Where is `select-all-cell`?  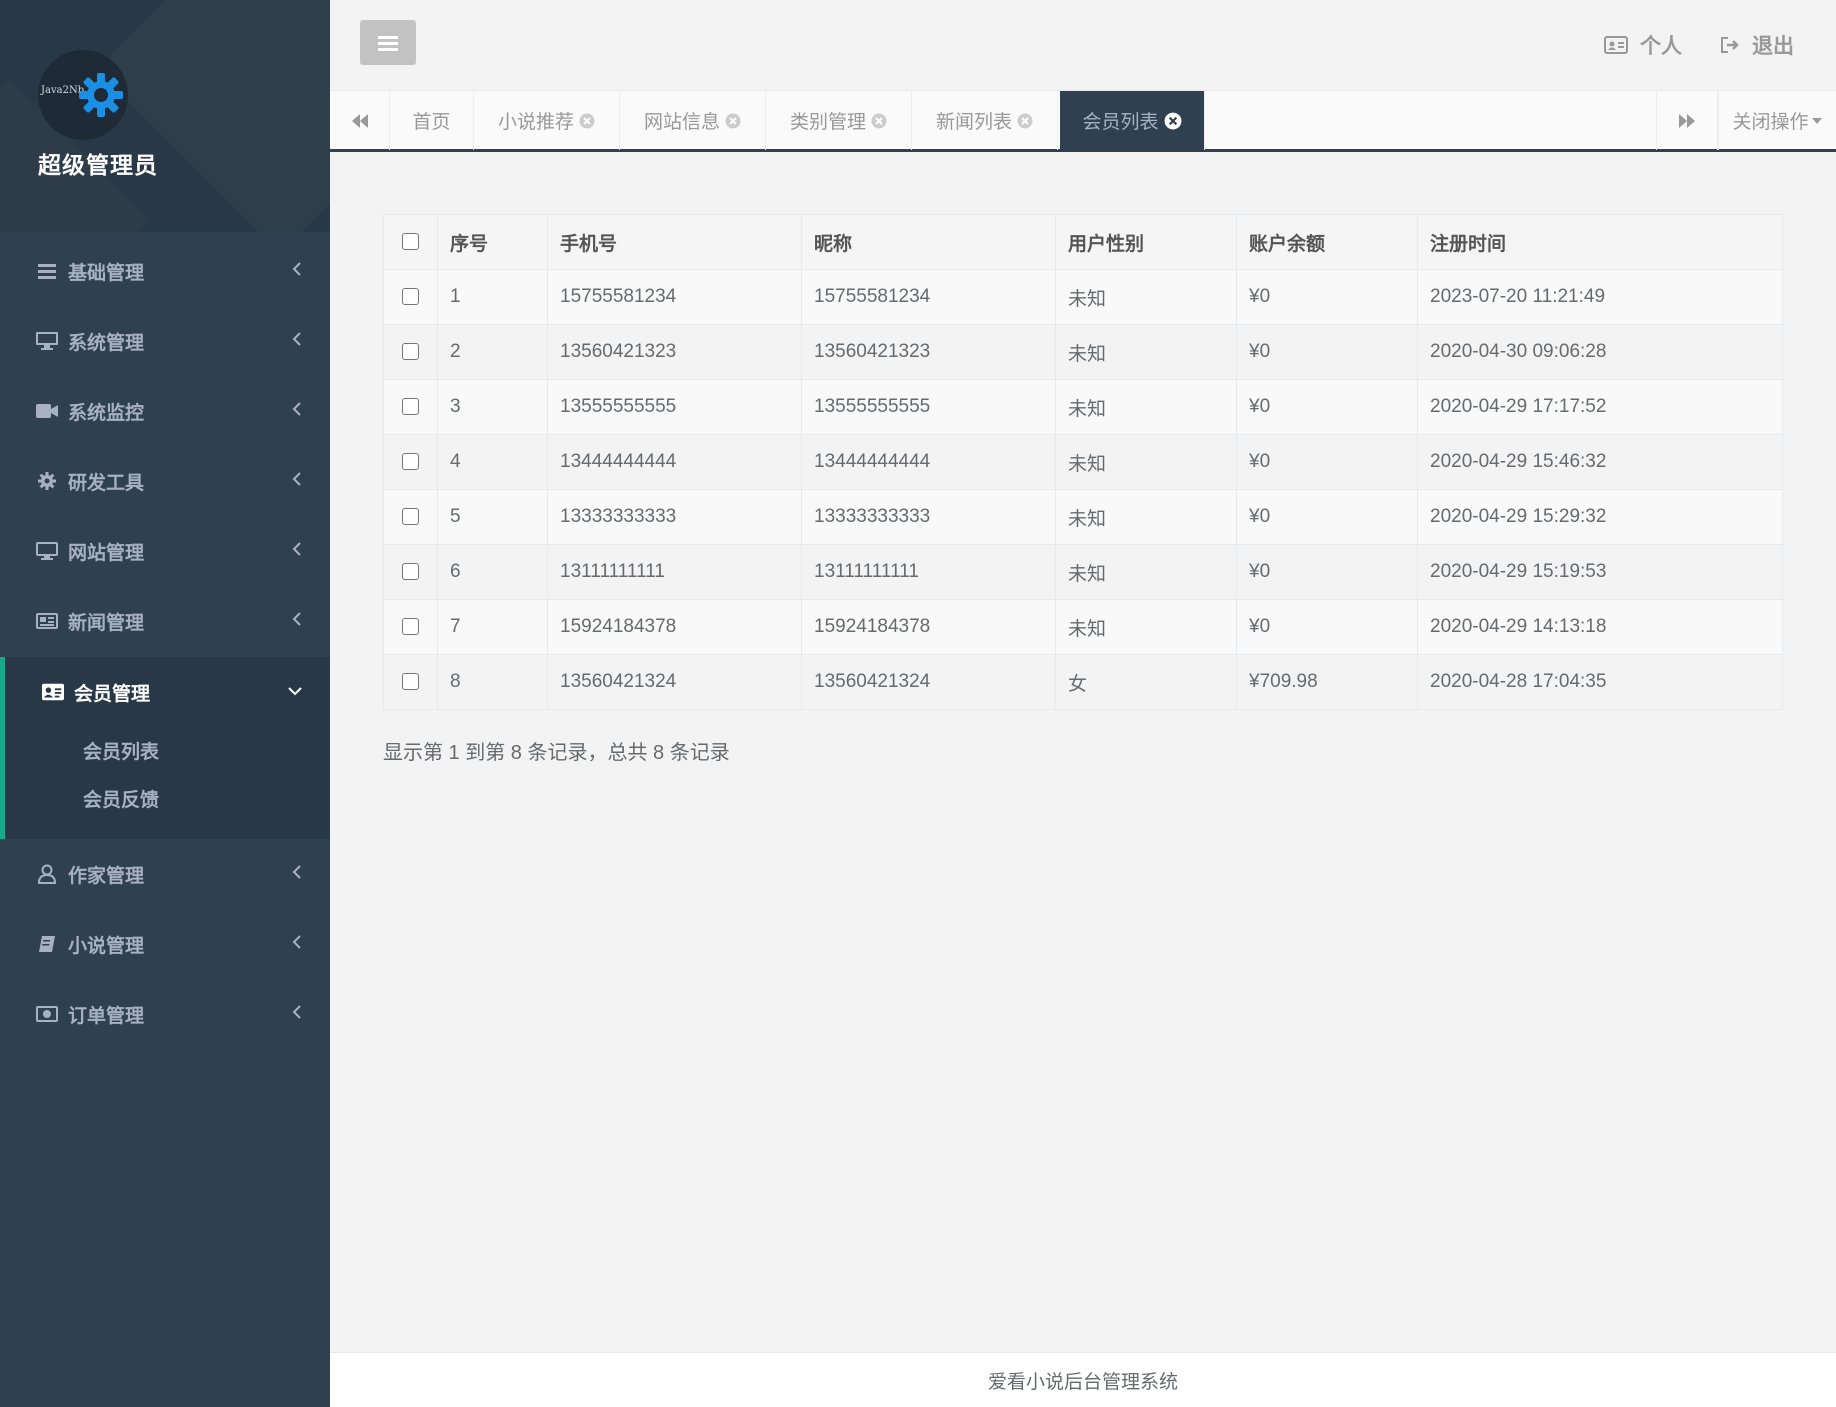 select-all-cell is located at coordinates (410, 242).